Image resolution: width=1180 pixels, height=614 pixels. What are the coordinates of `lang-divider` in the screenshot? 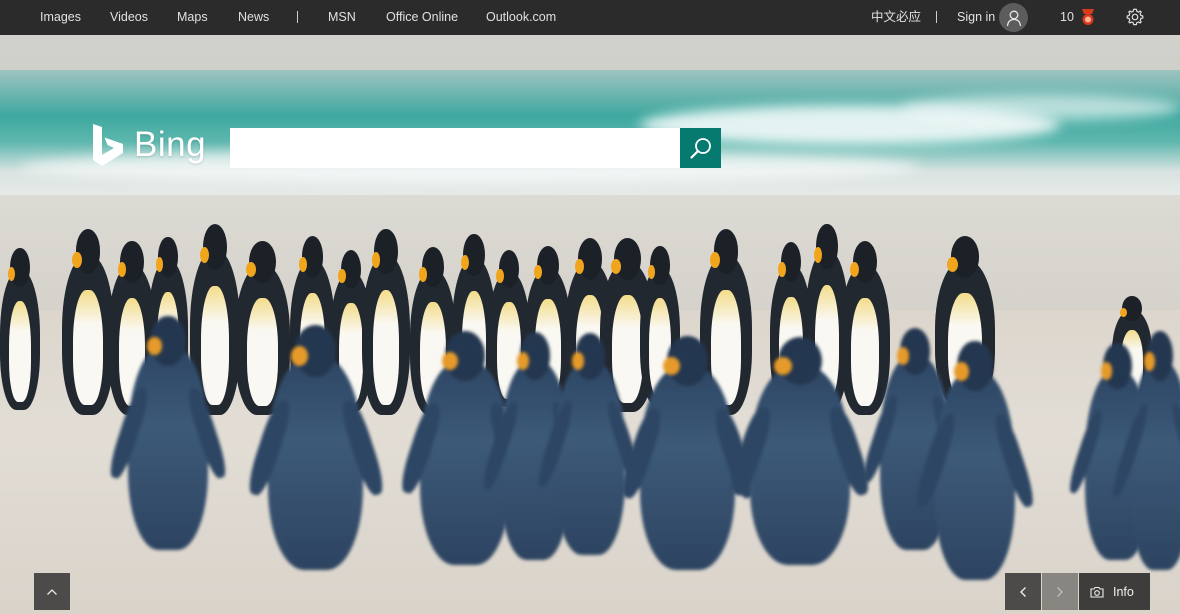 It's located at (936, 17).